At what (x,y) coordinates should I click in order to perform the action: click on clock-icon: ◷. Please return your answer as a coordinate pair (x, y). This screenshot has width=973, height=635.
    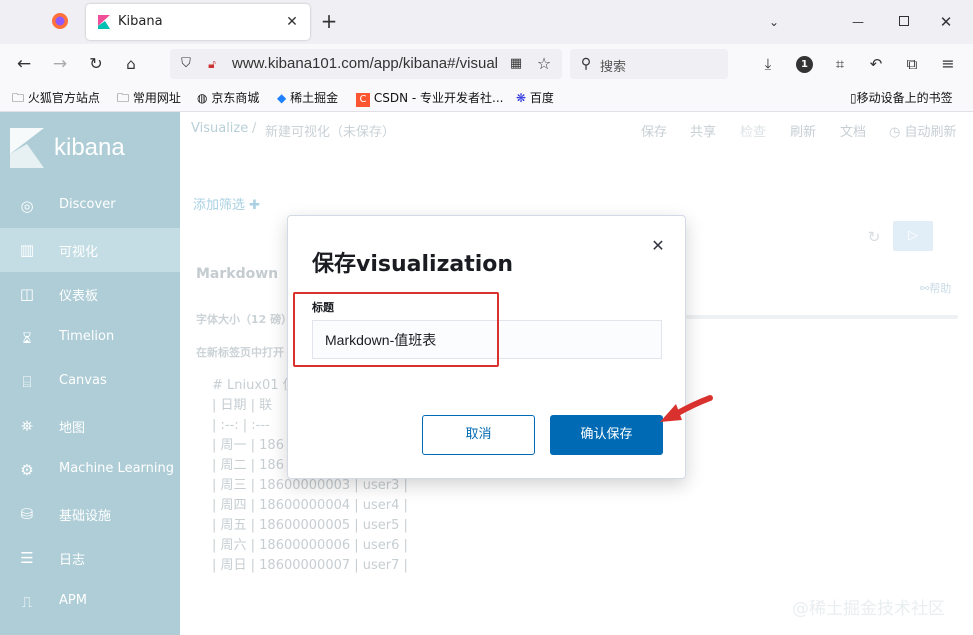
    Looking at the image, I should click on (895, 132).